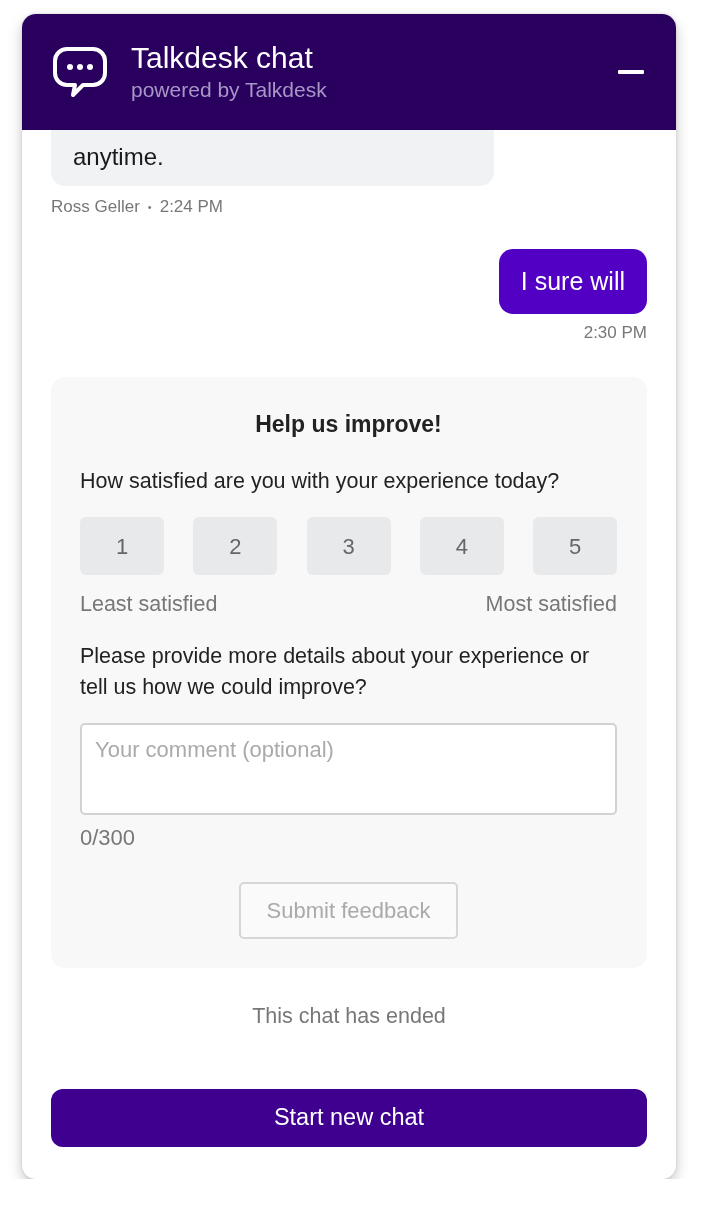 The height and width of the screenshot is (1221, 720). Describe the element at coordinates (320, 481) in the screenshot. I see `survey-question: How satisfied are you with your experience today?` at that location.